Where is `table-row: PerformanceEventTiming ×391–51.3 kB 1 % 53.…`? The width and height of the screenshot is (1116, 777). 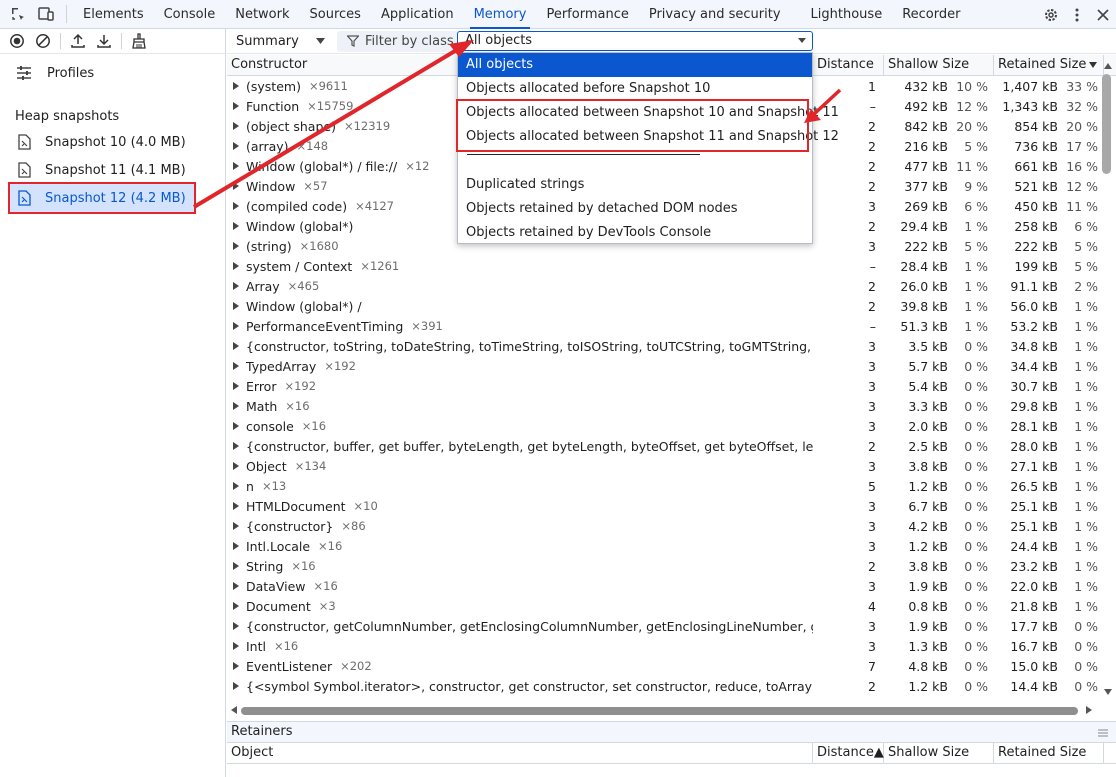
table-row: PerformanceEventTiming ×391–51.3 kB 1 % 53.… is located at coordinates (671, 326).